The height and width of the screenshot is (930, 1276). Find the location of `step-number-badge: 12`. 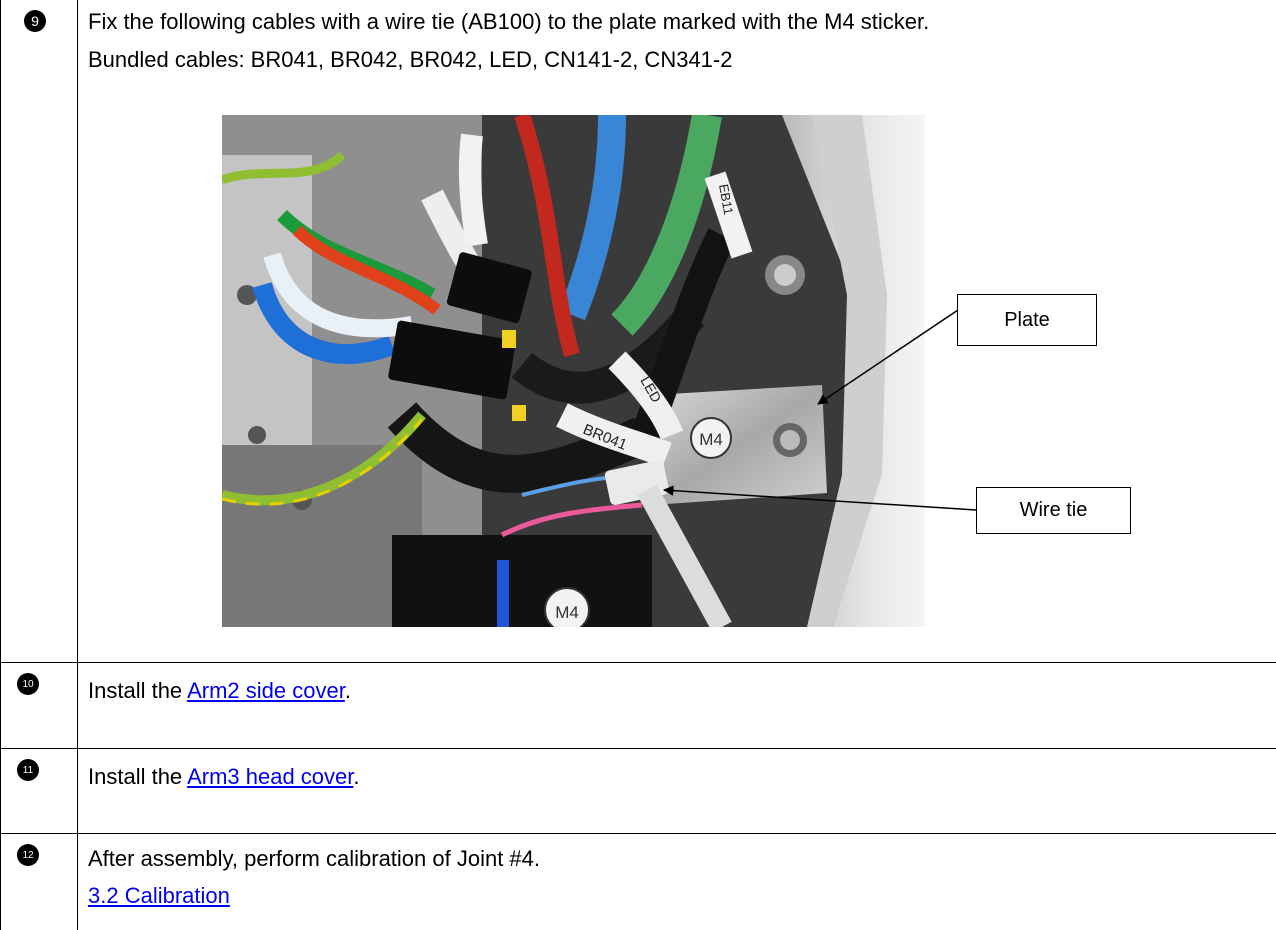

step-number-badge: 12 is located at coordinates (28, 855).